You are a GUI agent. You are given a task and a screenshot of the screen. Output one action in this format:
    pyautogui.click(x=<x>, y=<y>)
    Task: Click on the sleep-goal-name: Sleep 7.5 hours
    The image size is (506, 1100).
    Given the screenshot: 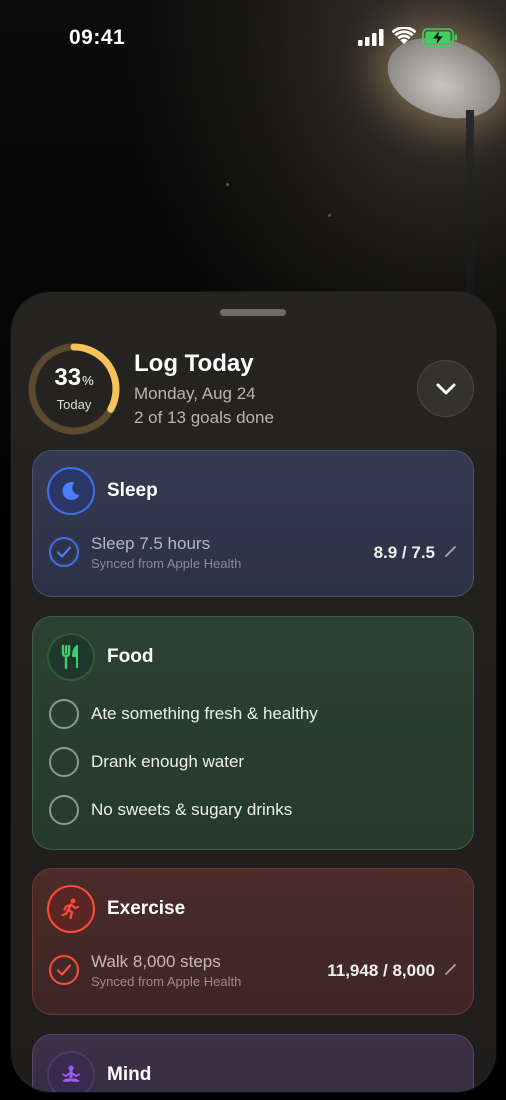 What is the action you would take?
    pyautogui.click(x=151, y=543)
    